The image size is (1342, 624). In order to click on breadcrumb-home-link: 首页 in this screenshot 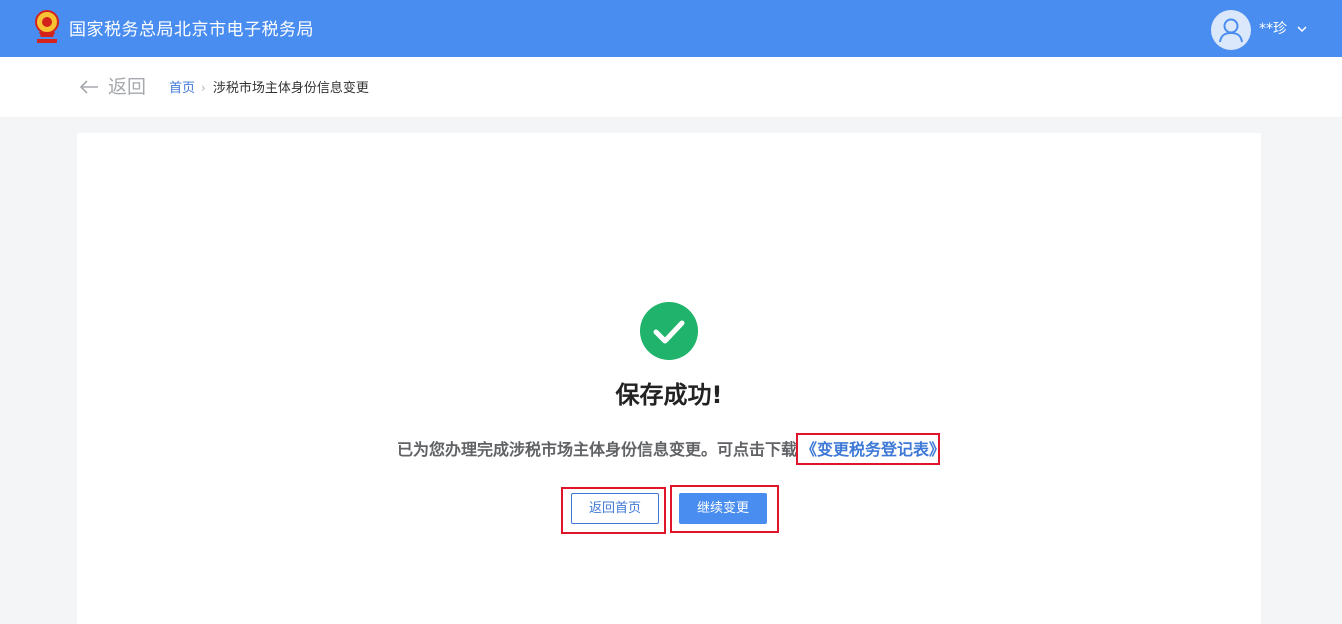, I will do `click(182, 88)`.